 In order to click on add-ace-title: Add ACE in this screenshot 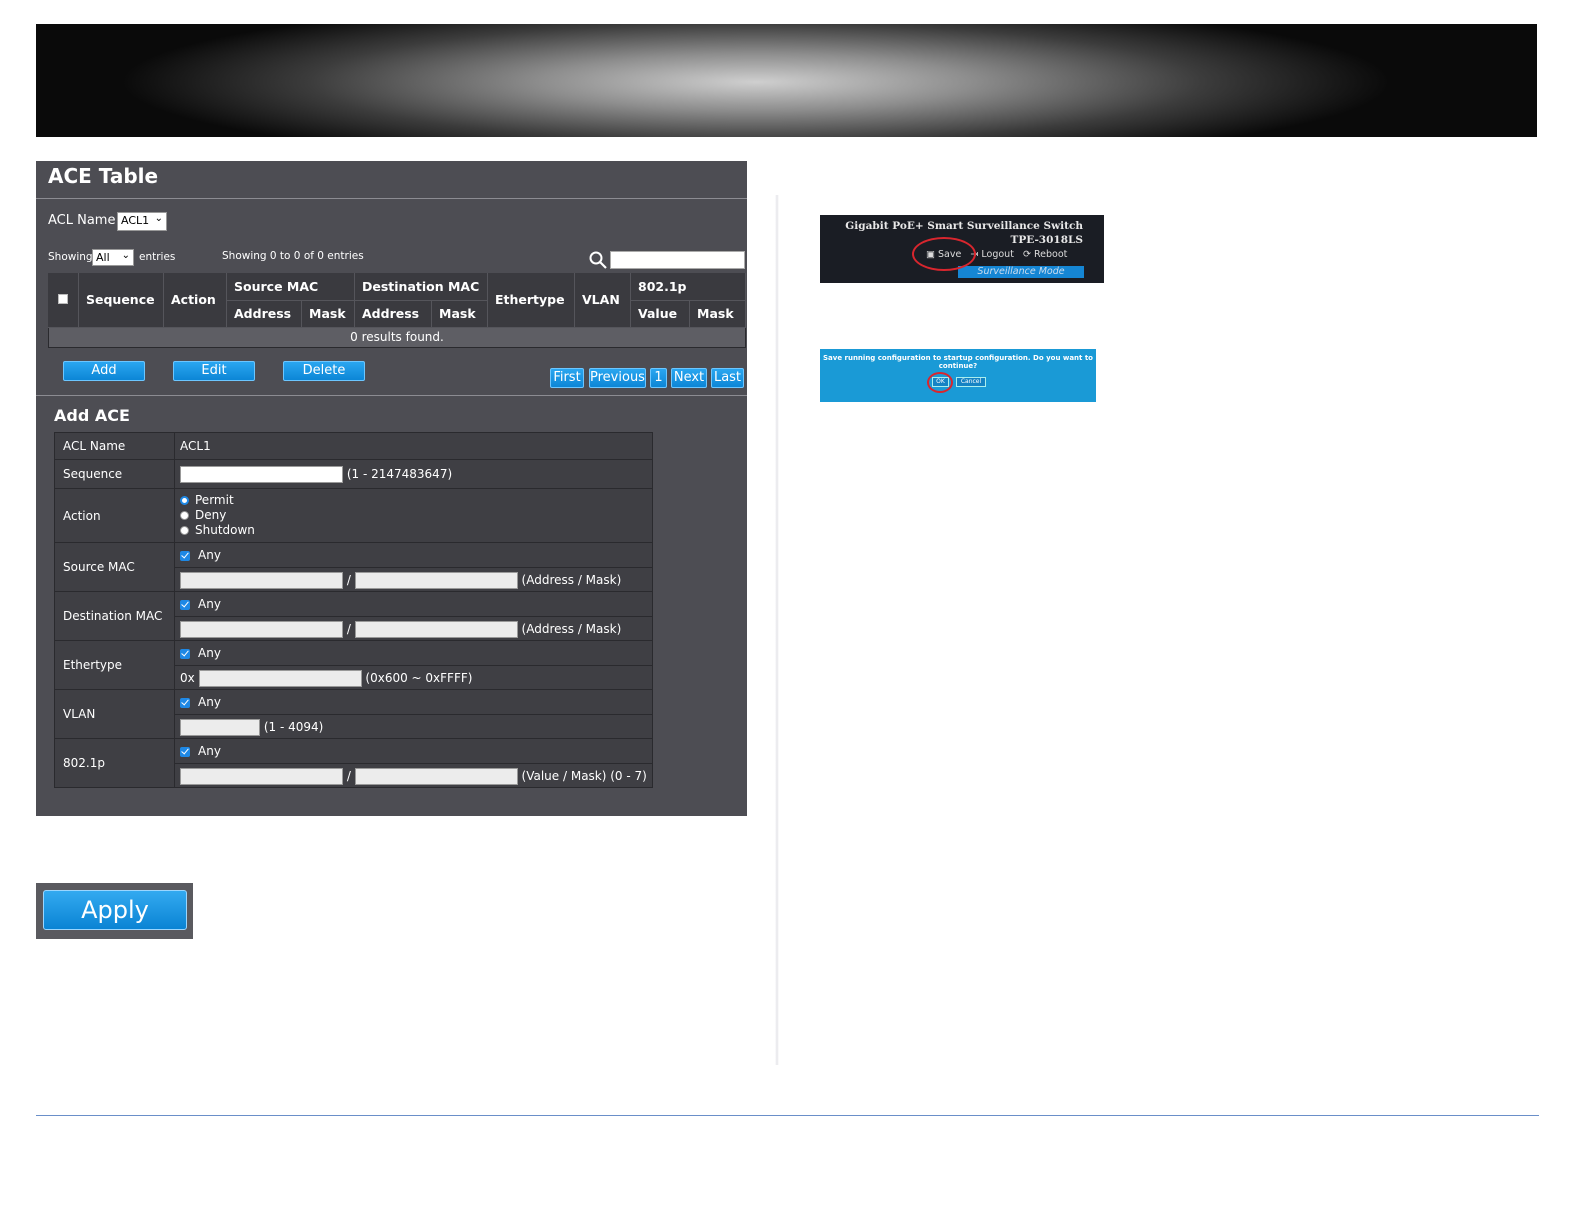, I will do `click(92, 415)`.